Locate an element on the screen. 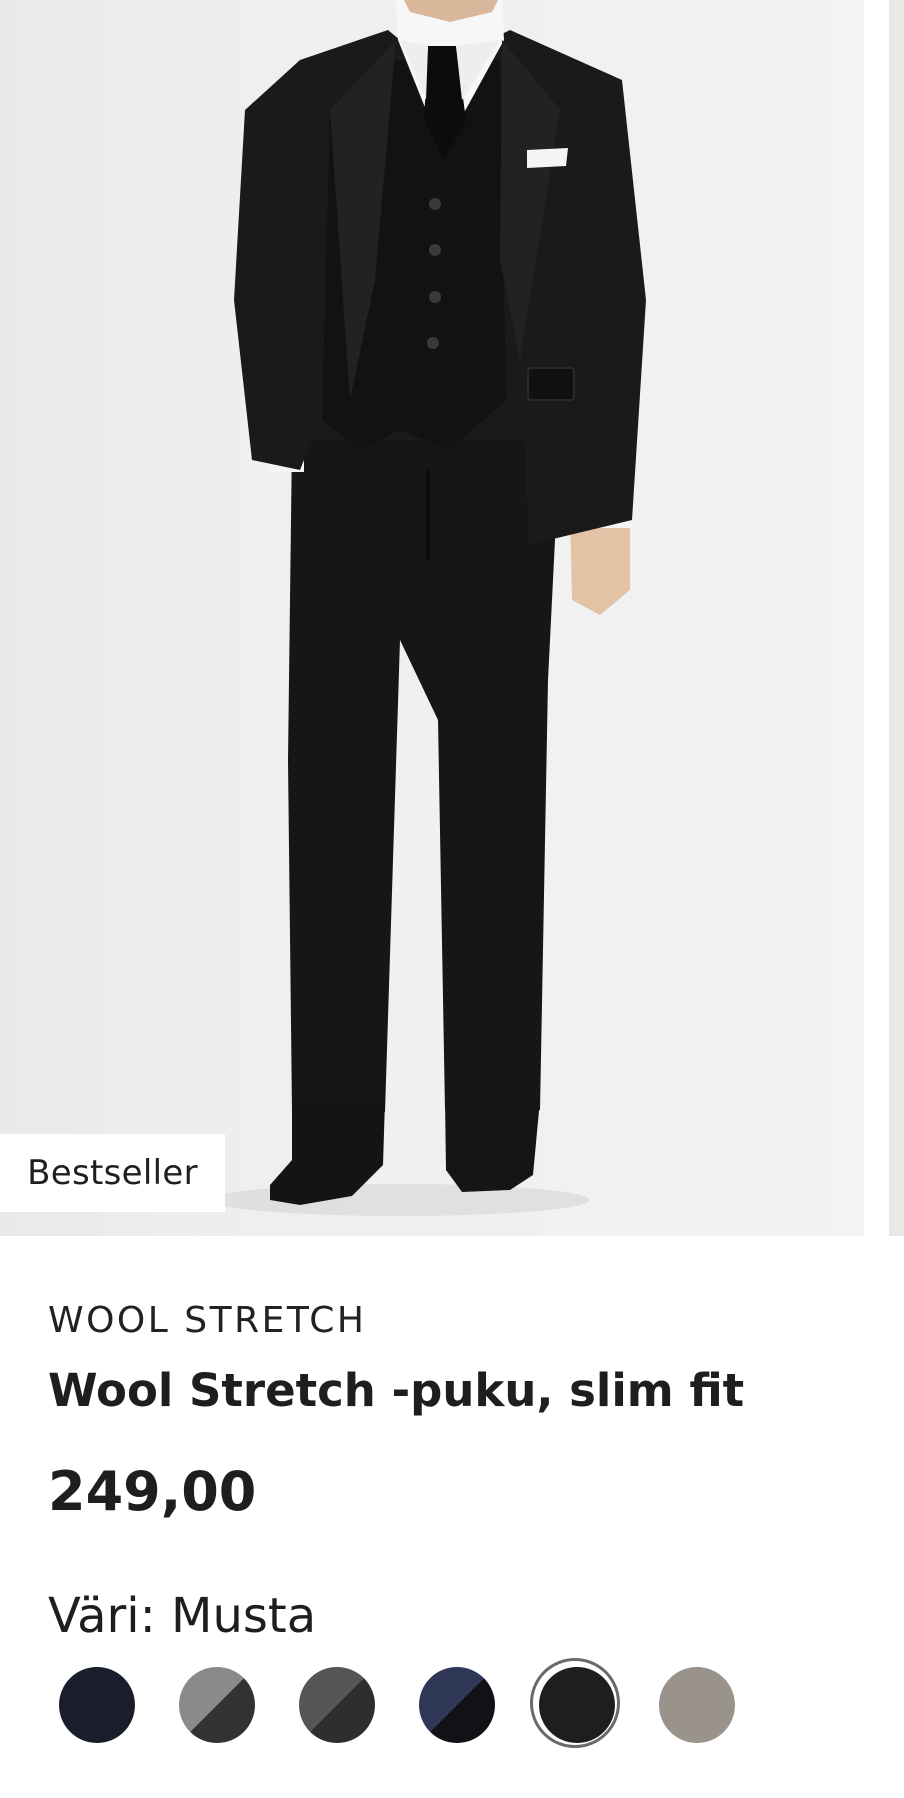  color-selector-label: Väri: Musta is located at coordinates (182, 1616).